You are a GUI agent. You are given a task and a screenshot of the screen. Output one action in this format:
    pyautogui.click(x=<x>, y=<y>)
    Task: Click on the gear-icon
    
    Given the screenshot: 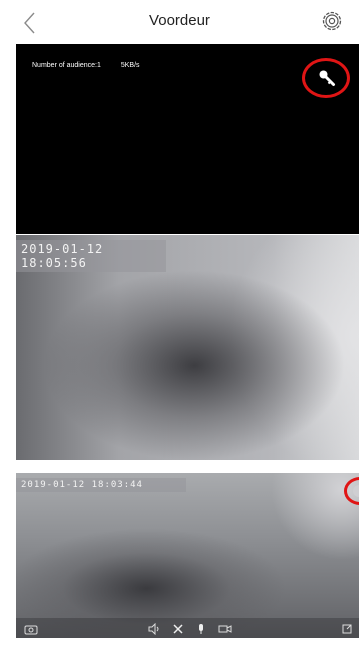 What is the action you would take?
    pyautogui.click(x=332, y=21)
    